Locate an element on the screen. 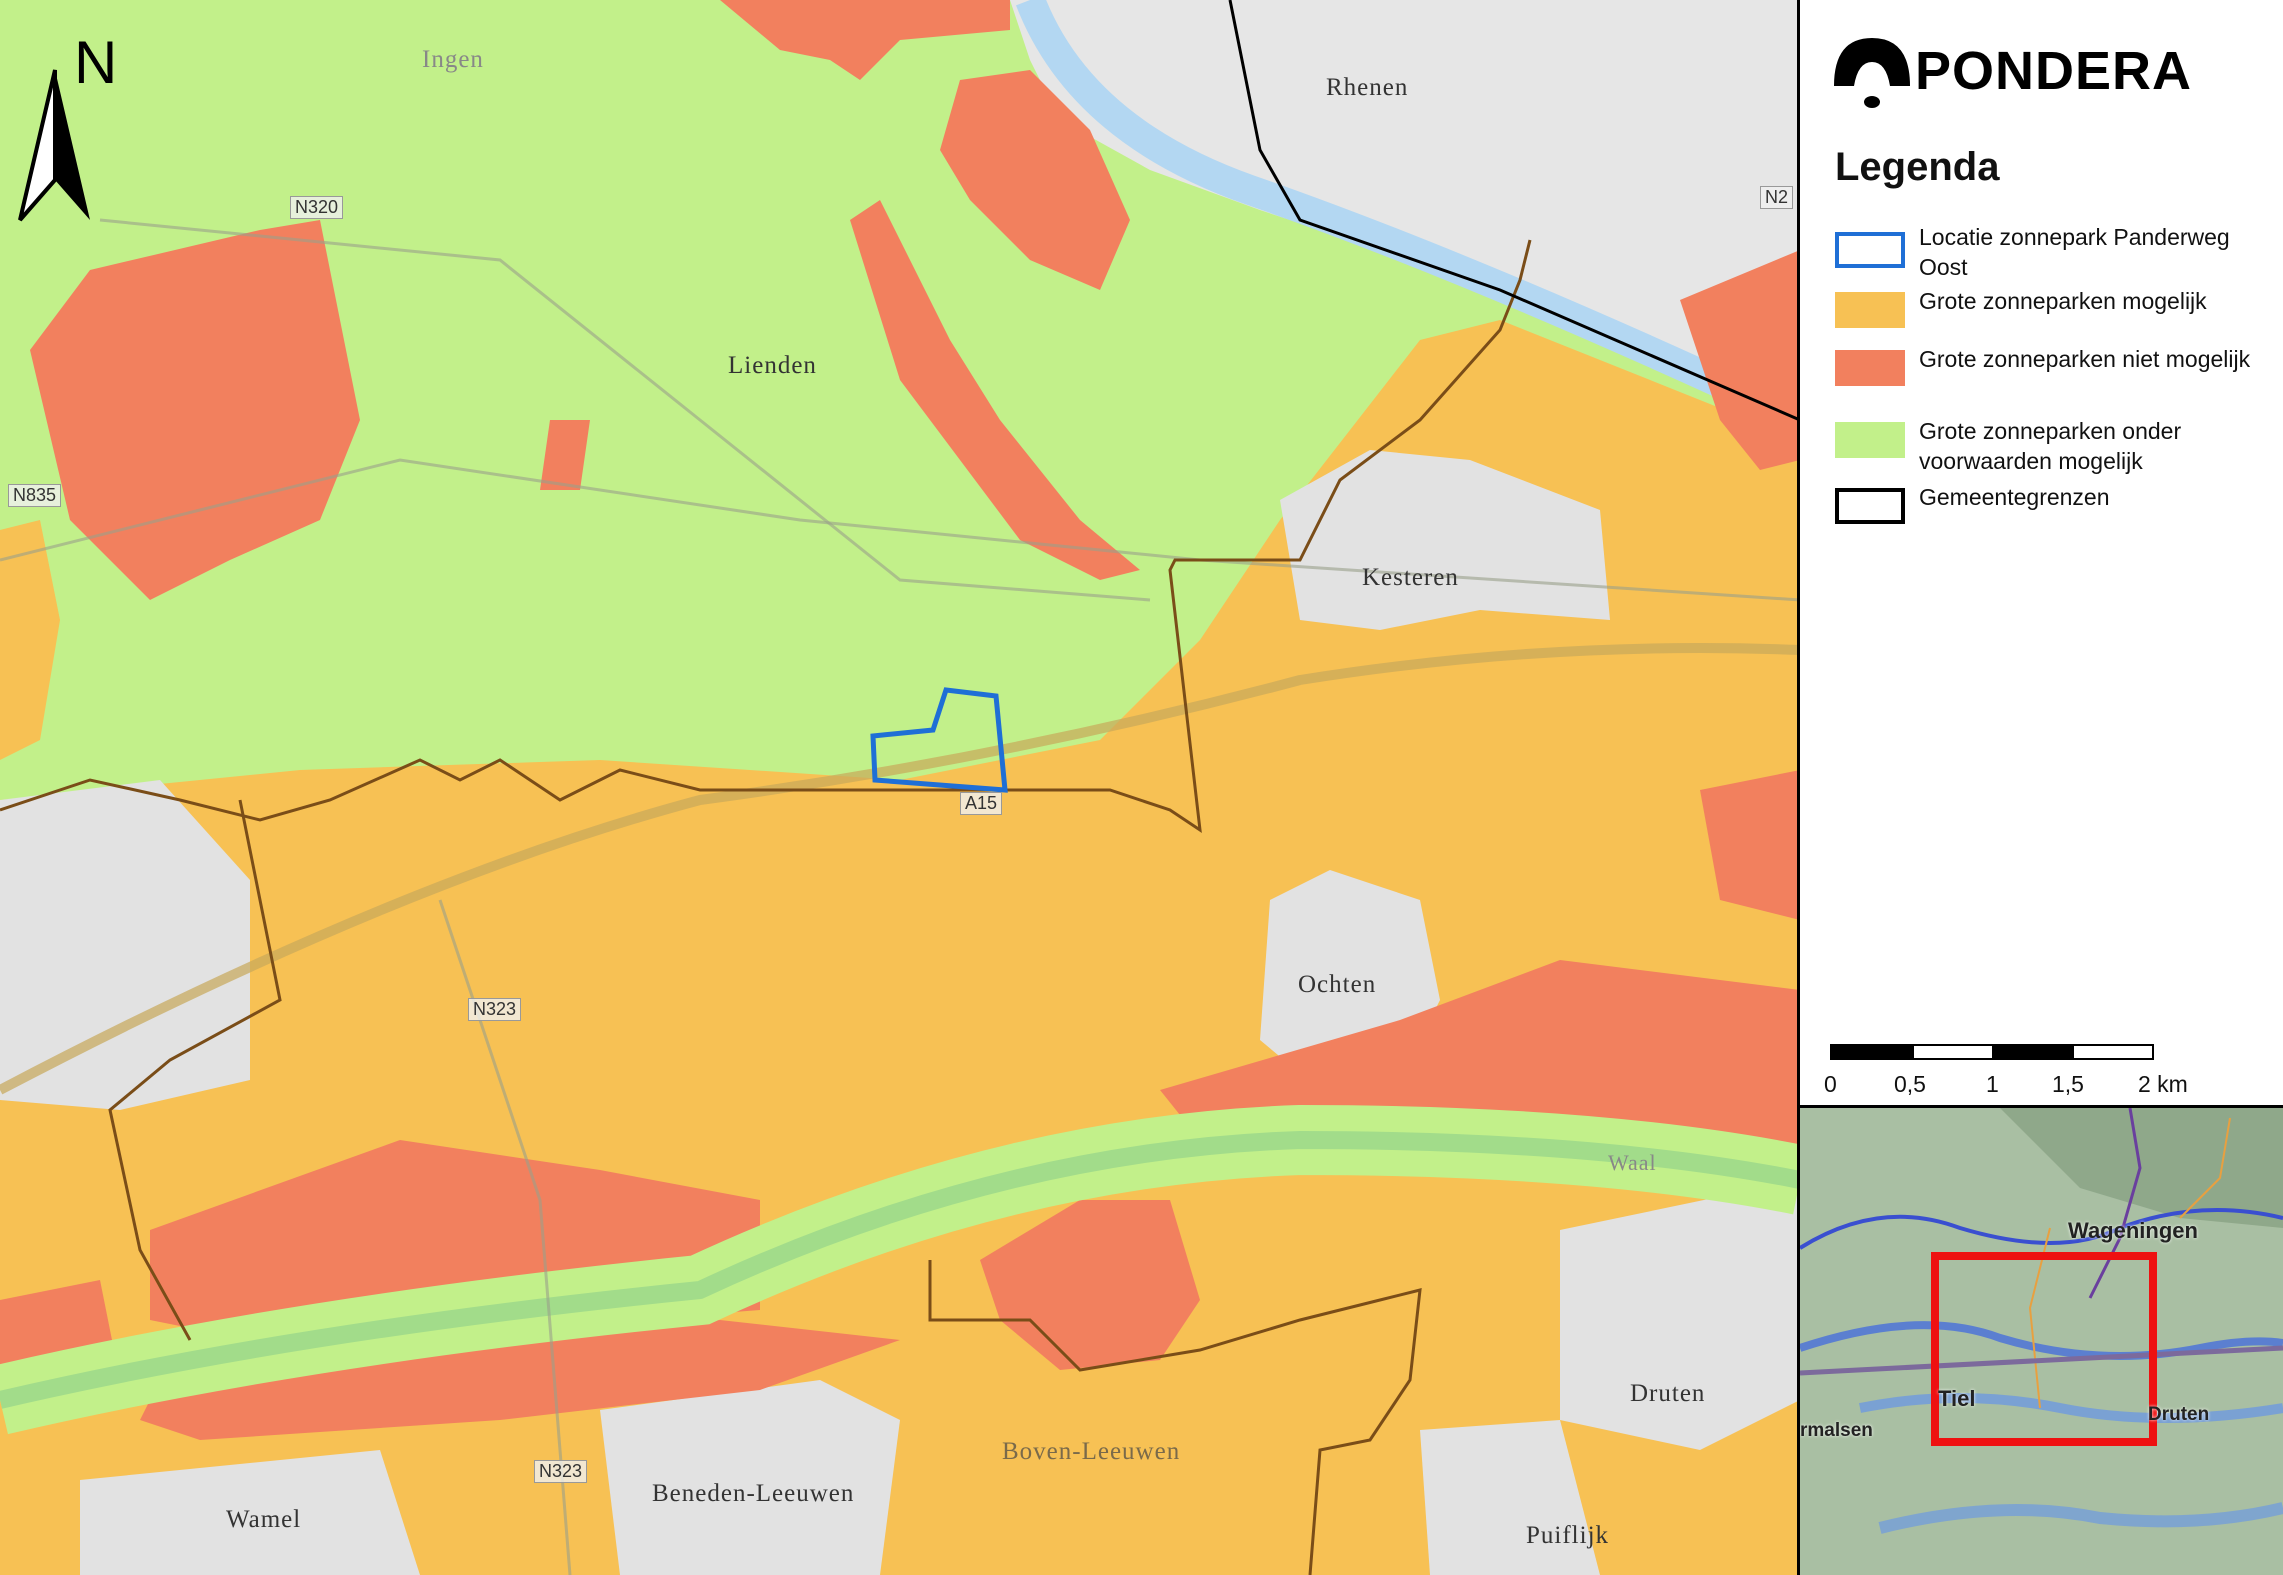  road-label-n323-south: N323 is located at coordinates (561, 1471).